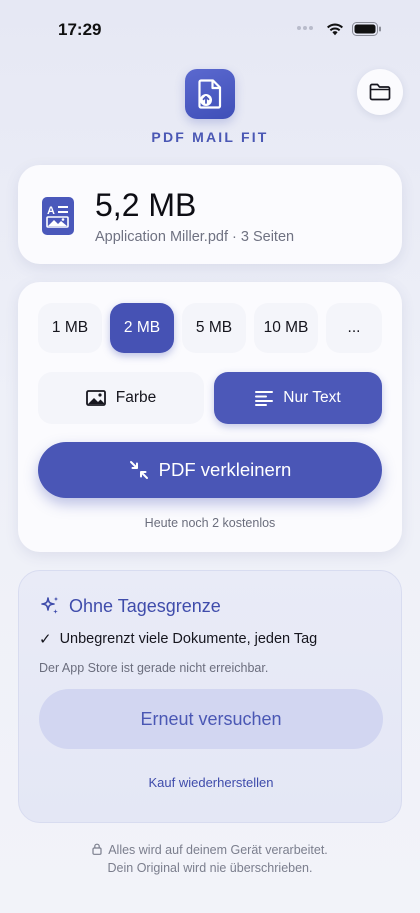 The height and width of the screenshot is (913, 420). I want to click on folder-button, so click(380, 92).